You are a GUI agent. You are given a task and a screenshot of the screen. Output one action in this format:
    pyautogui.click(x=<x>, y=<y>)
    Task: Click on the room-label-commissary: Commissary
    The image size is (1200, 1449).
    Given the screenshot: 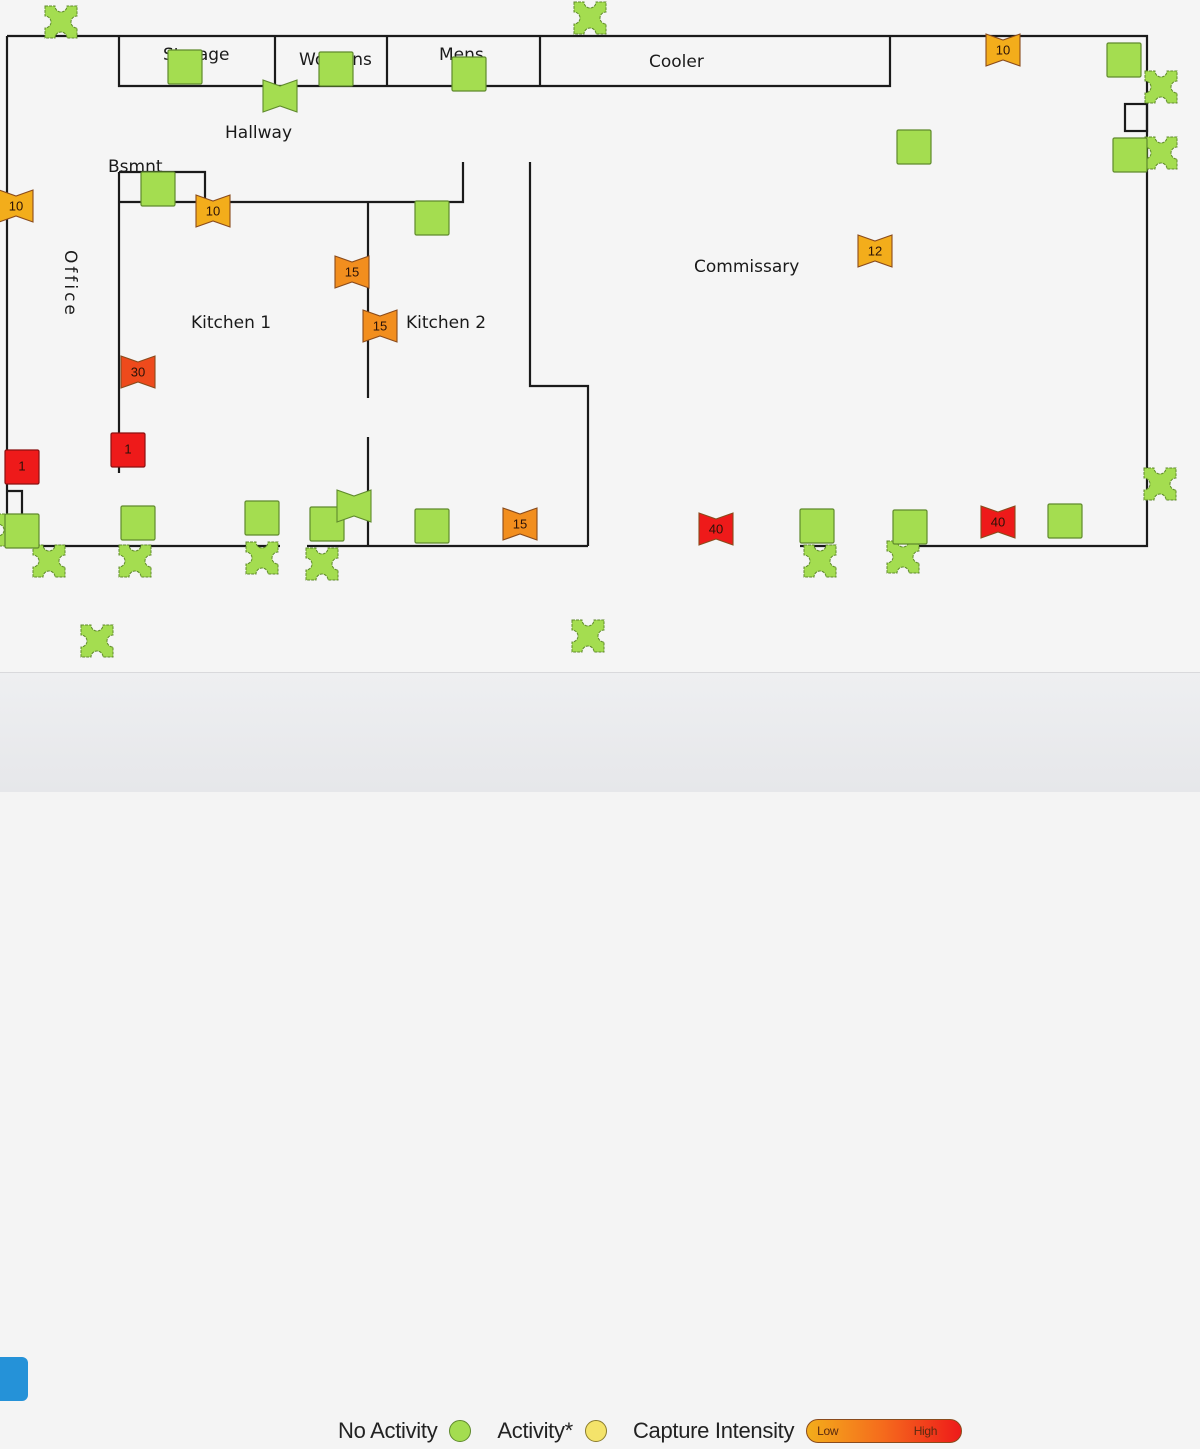 What is the action you would take?
    pyautogui.click(x=746, y=267)
    